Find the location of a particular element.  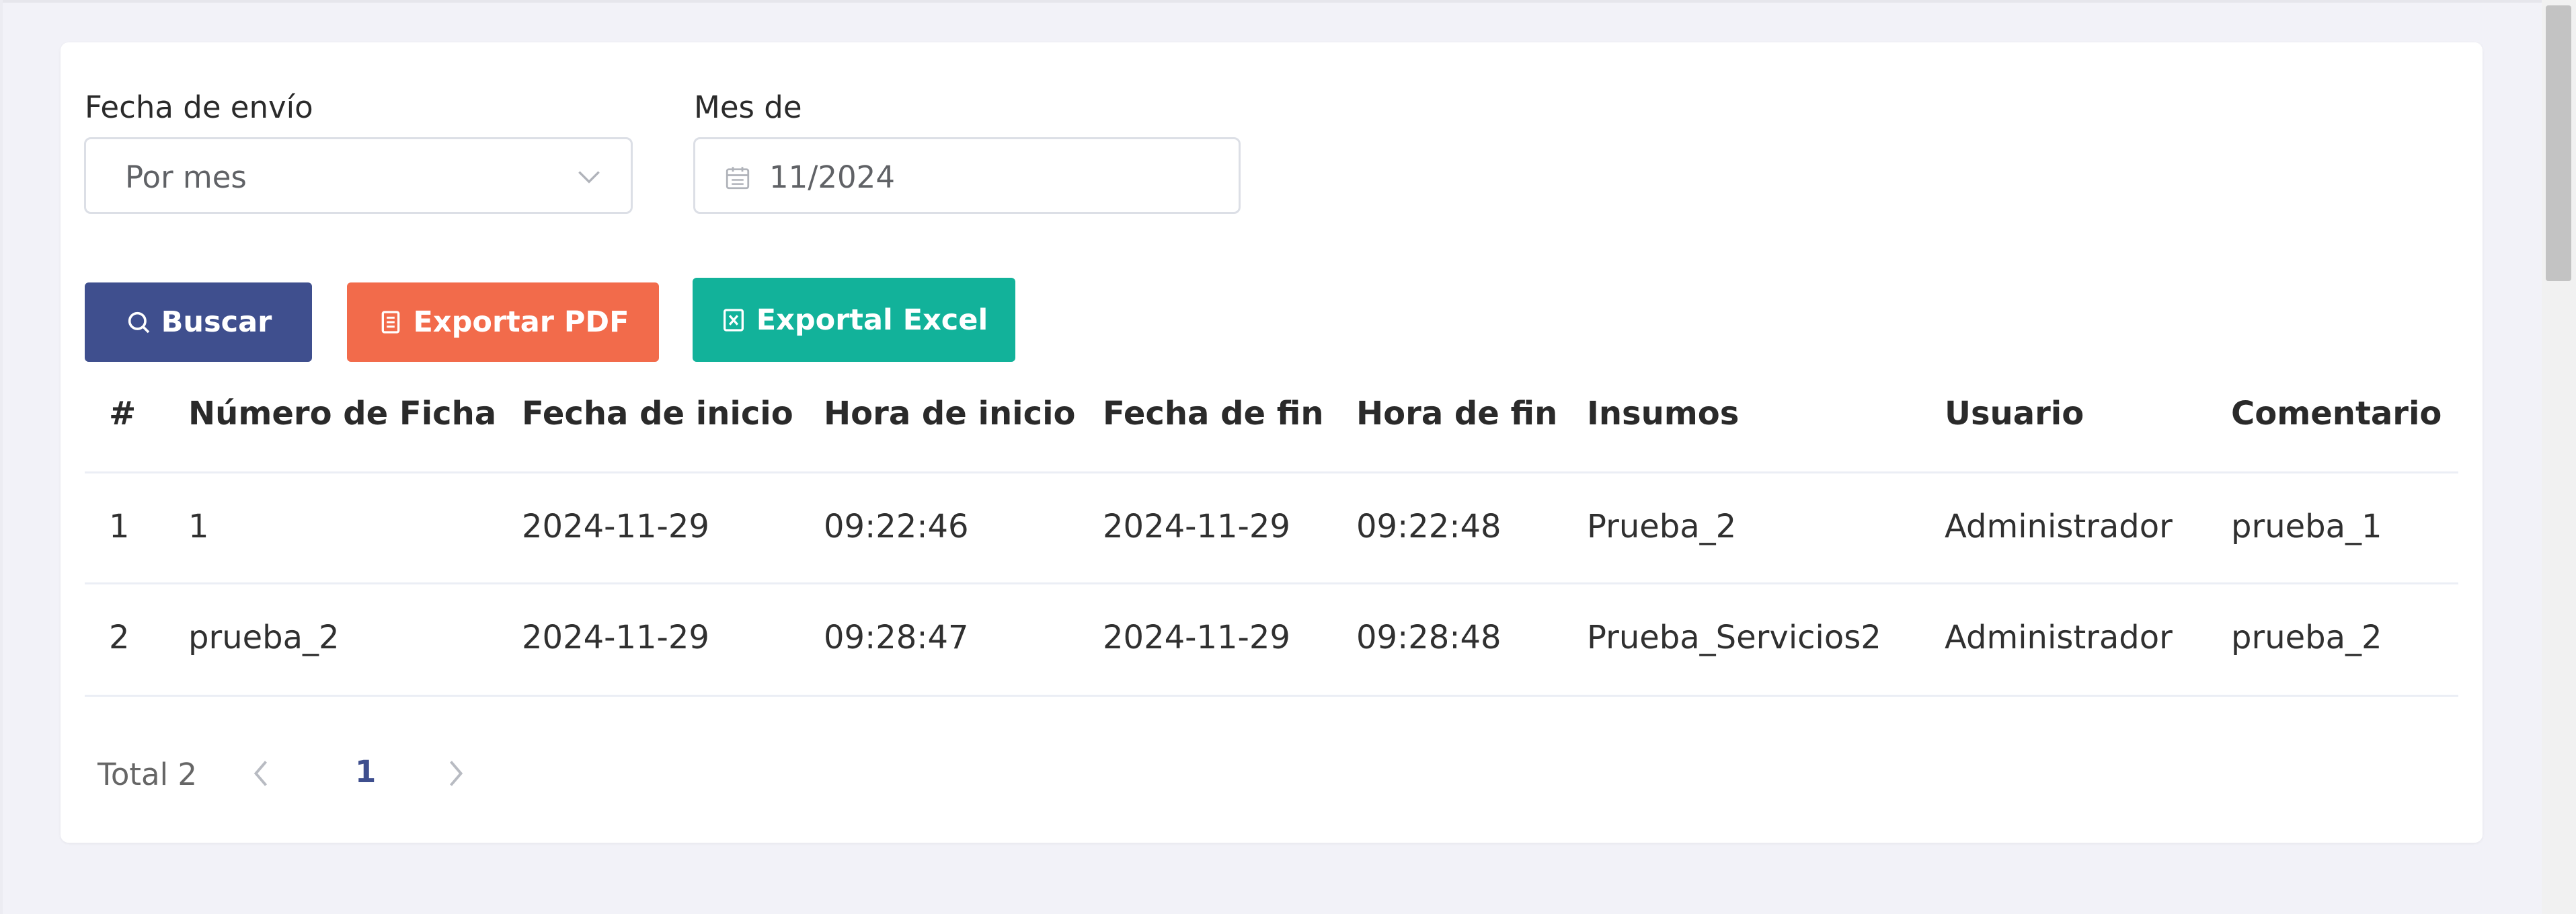

search-button: Buscar is located at coordinates (198, 322).